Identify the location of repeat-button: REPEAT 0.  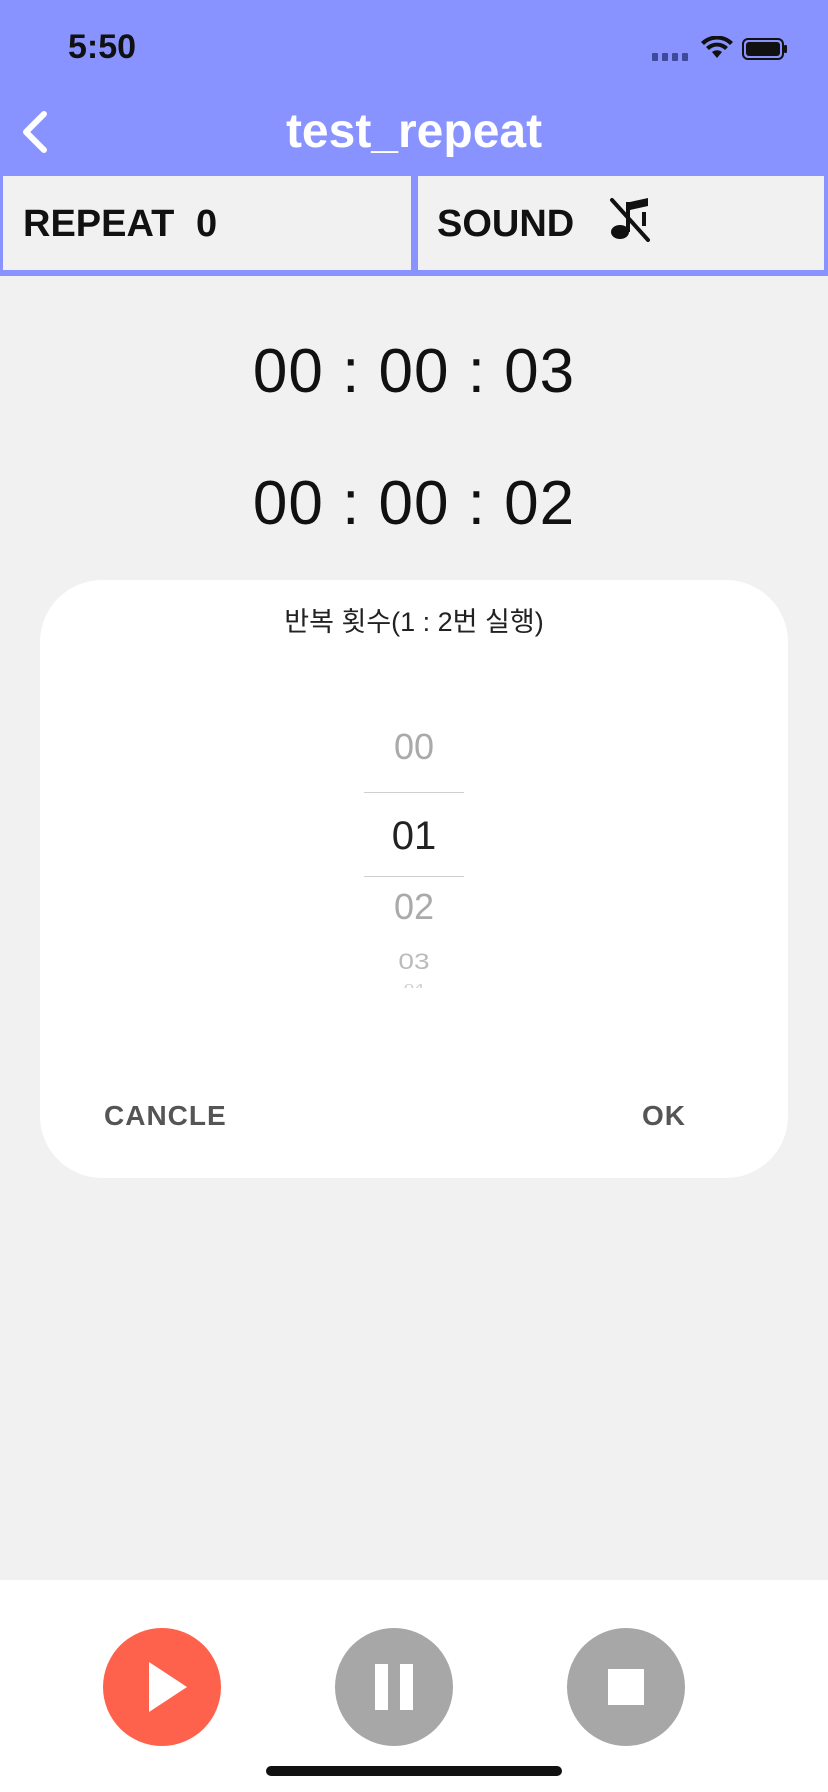
(207, 223).